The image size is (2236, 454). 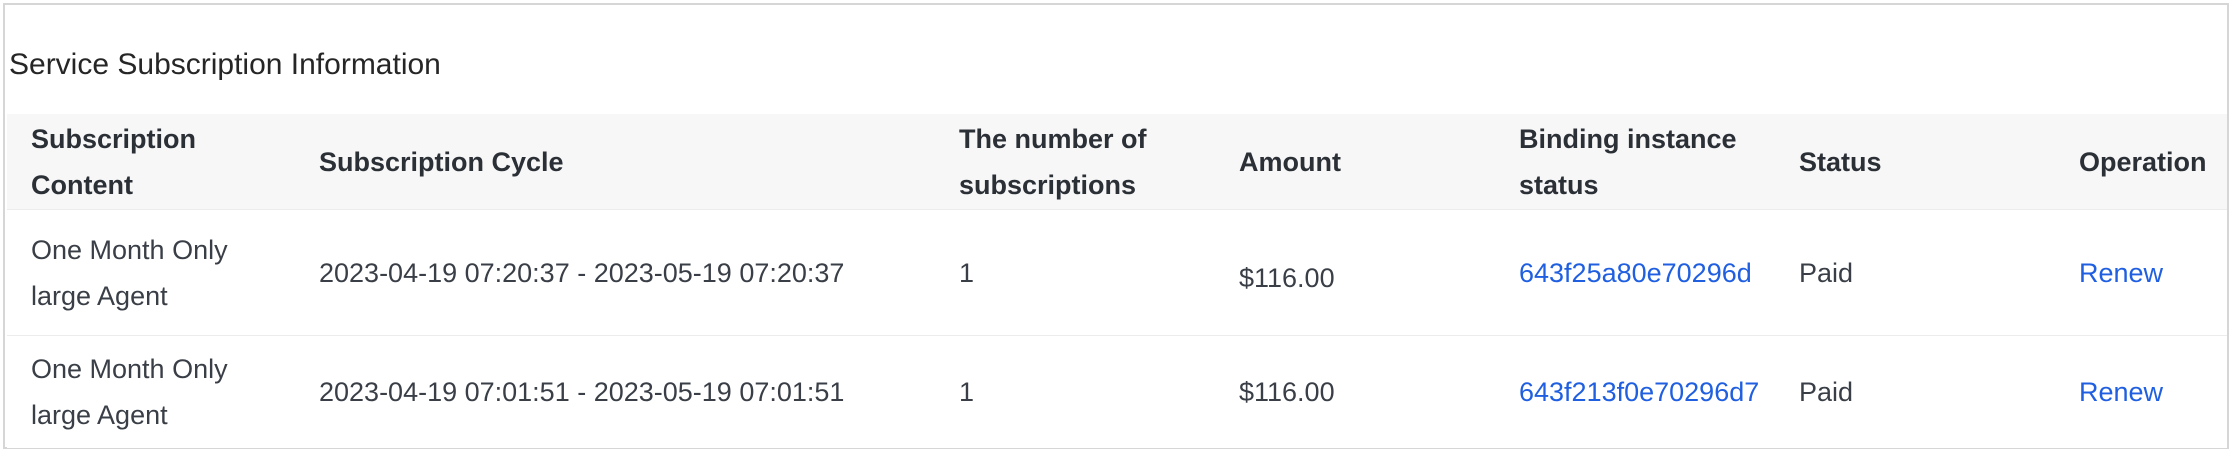 I want to click on column-header-operation: Operation, so click(x=2143, y=161).